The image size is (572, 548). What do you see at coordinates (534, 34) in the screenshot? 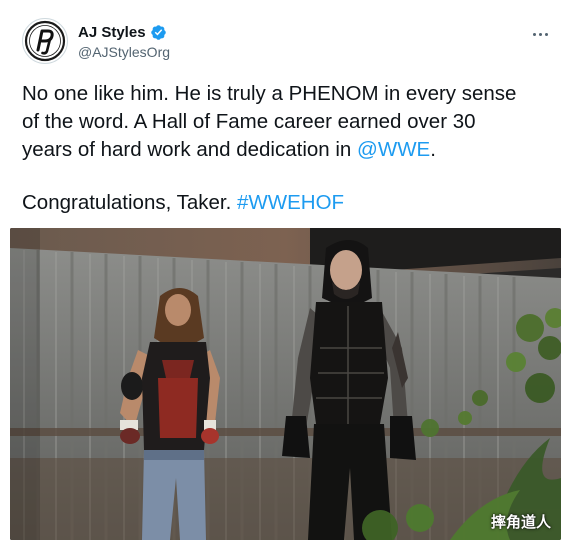
I see `more-dots-icon` at bounding box center [534, 34].